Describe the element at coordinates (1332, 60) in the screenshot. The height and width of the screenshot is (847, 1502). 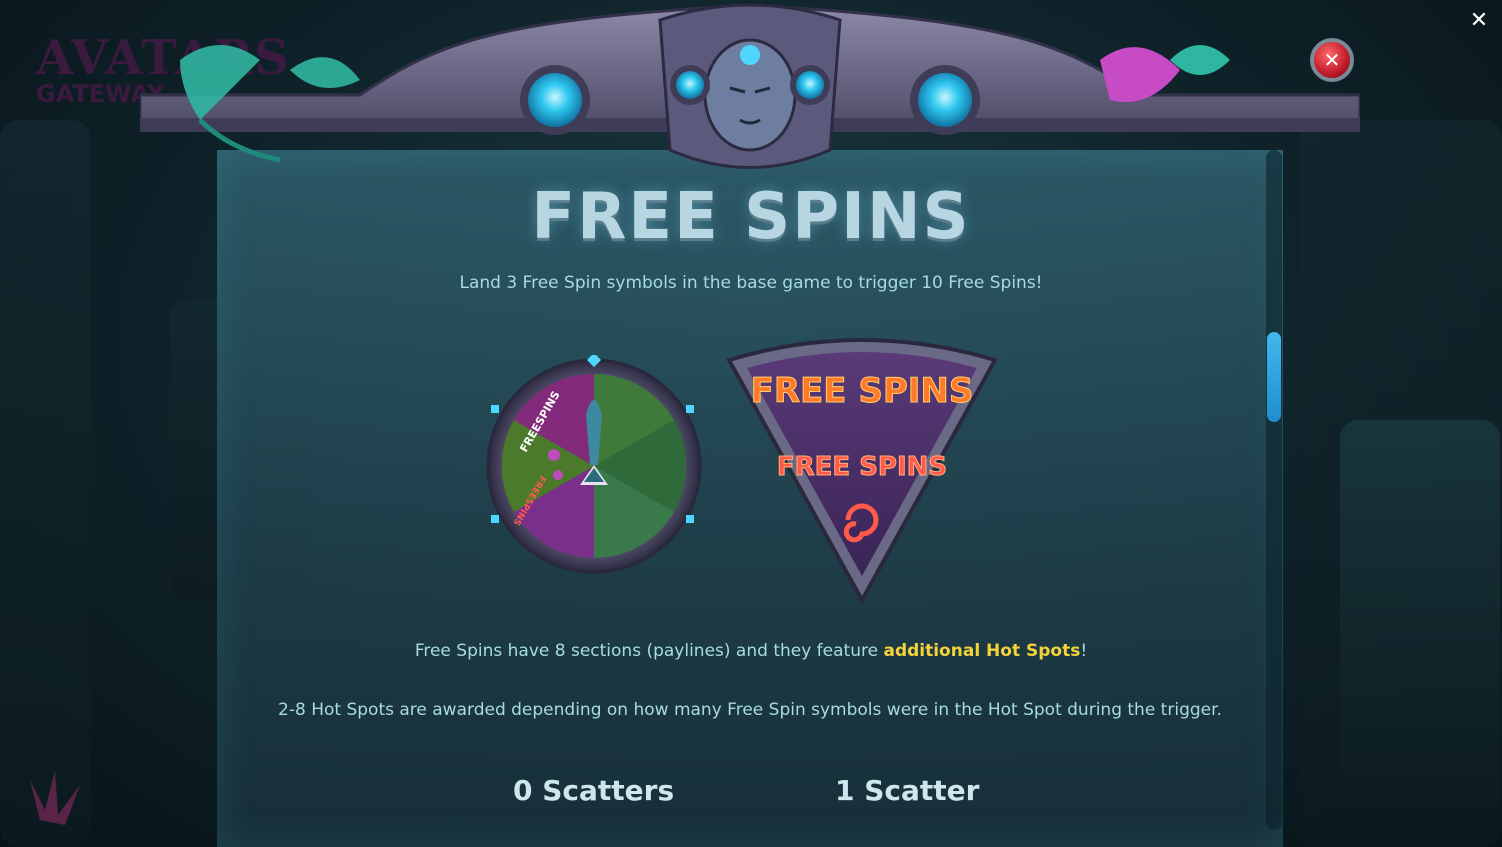
I see `close-circle-button: ✕` at that location.